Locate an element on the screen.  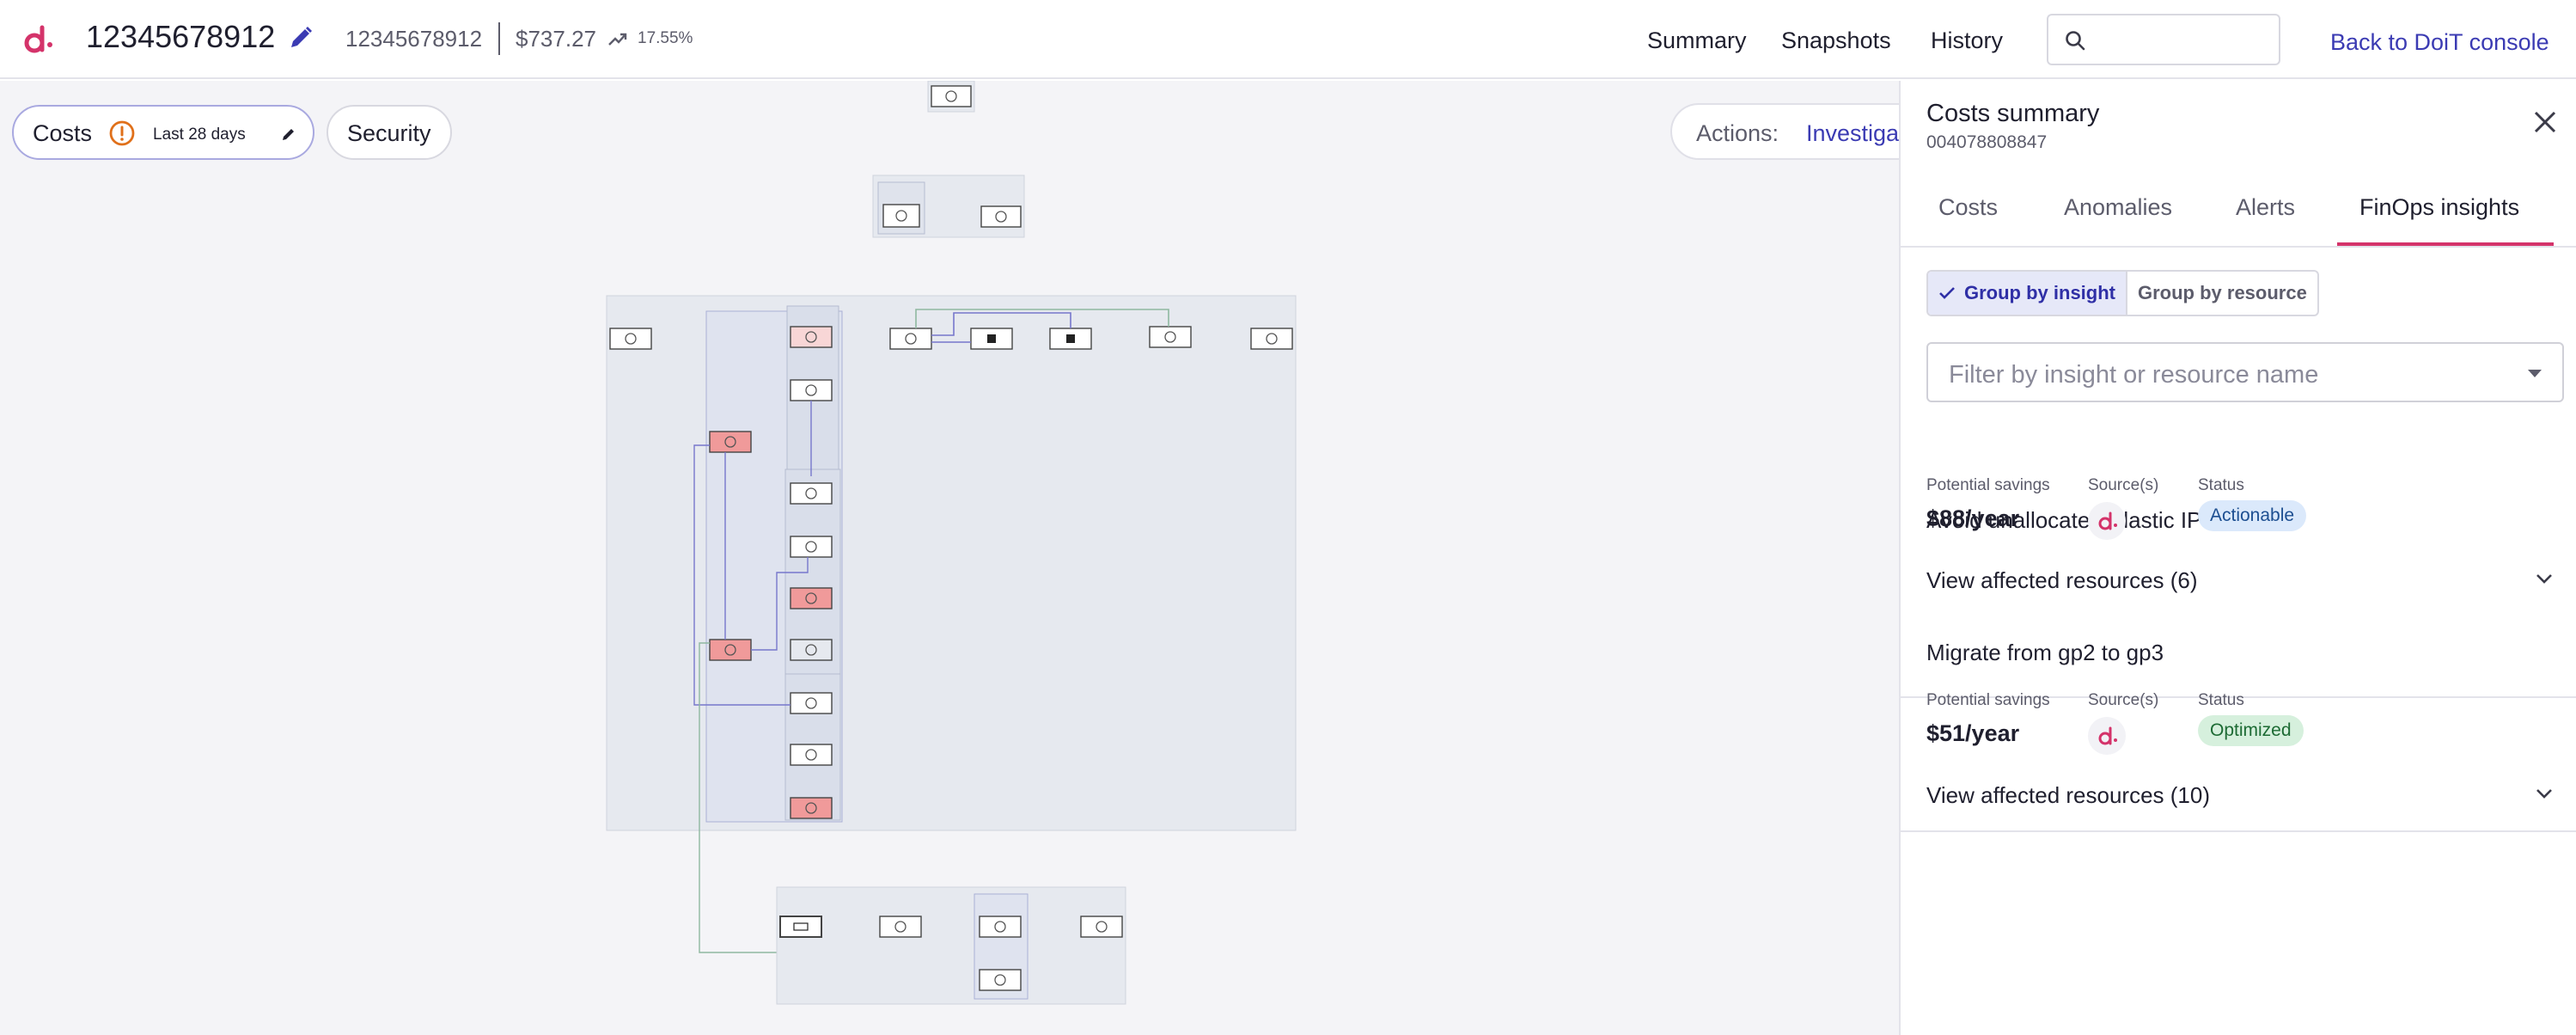
costs-filter-chip: Costs Last 28 days is located at coordinates (163, 132).